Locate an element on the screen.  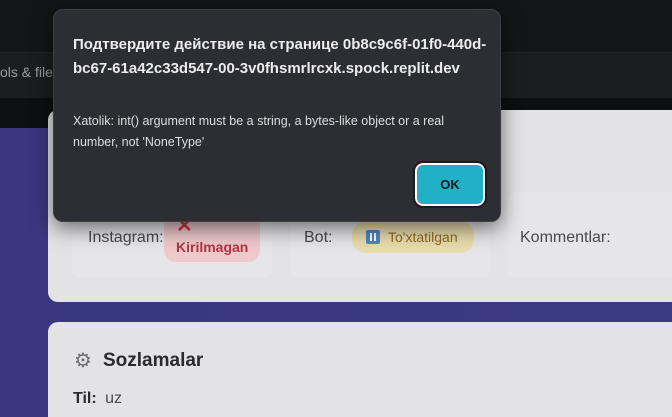
instagram-label: Instagram: is located at coordinates (126, 237).